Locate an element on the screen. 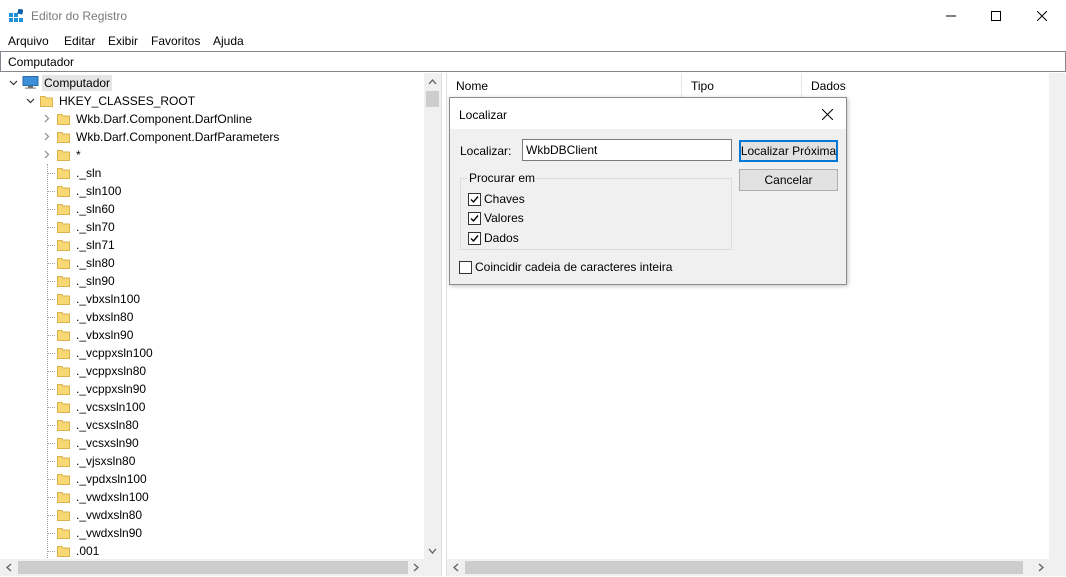 The width and height of the screenshot is (1066, 577). tree-item: ._sln71 is located at coordinates (212, 245).